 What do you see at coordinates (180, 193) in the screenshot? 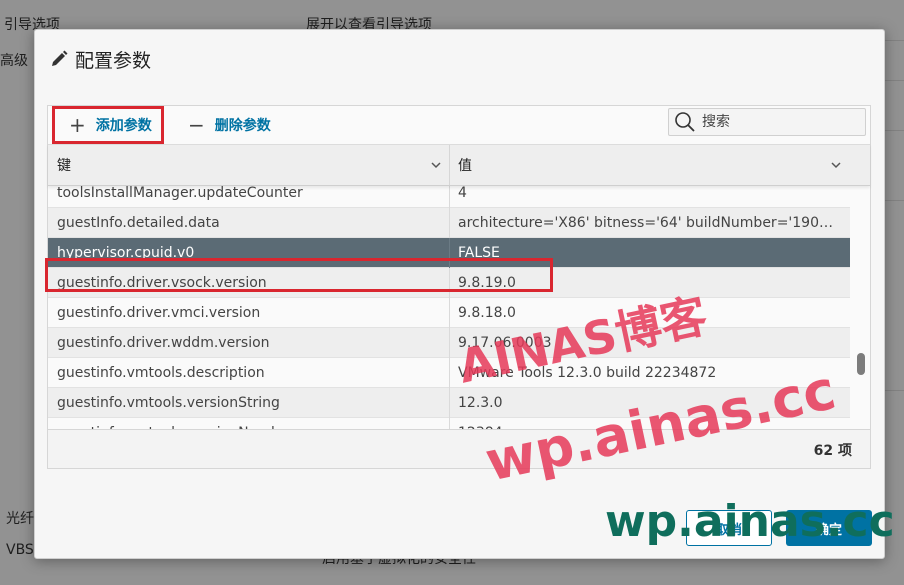
I see `row-key: toolsInstallManager.updateCounter` at bounding box center [180, 193].